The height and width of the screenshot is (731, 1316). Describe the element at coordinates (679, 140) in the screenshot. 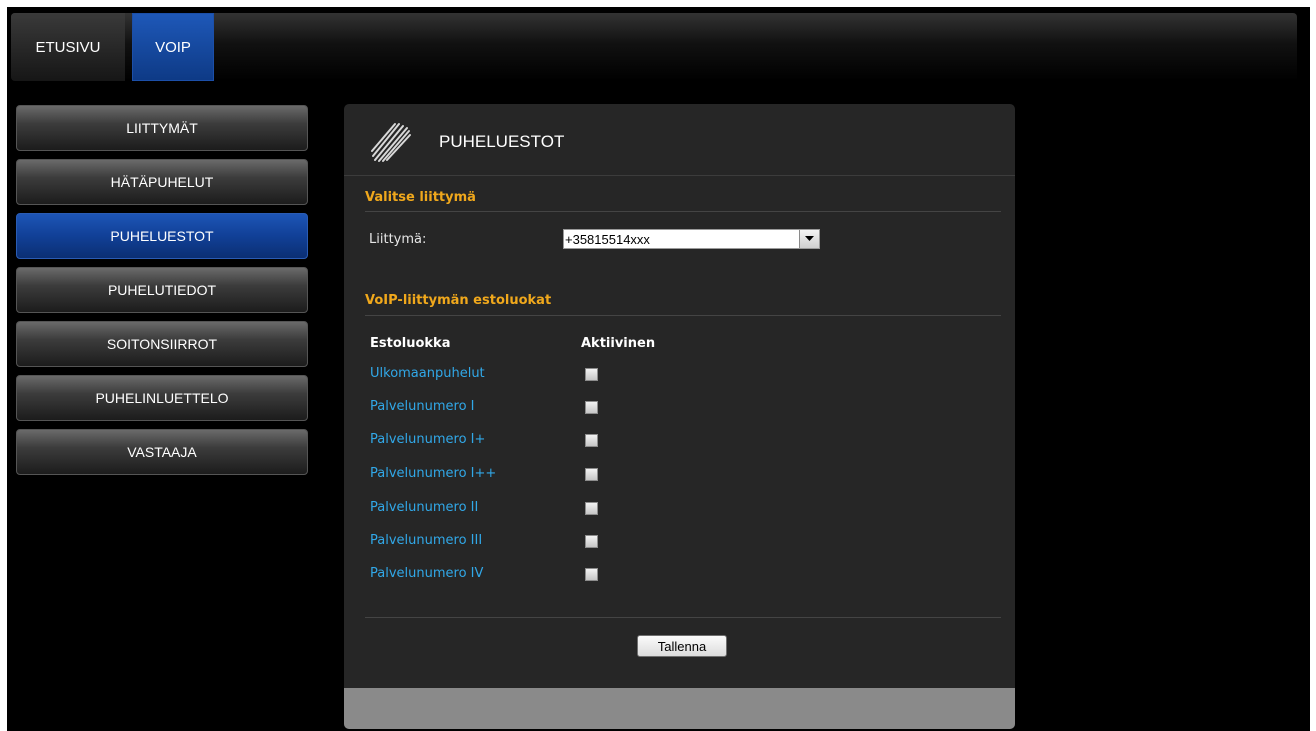

I see `panel-header: PUHELUESTOT` at that location.